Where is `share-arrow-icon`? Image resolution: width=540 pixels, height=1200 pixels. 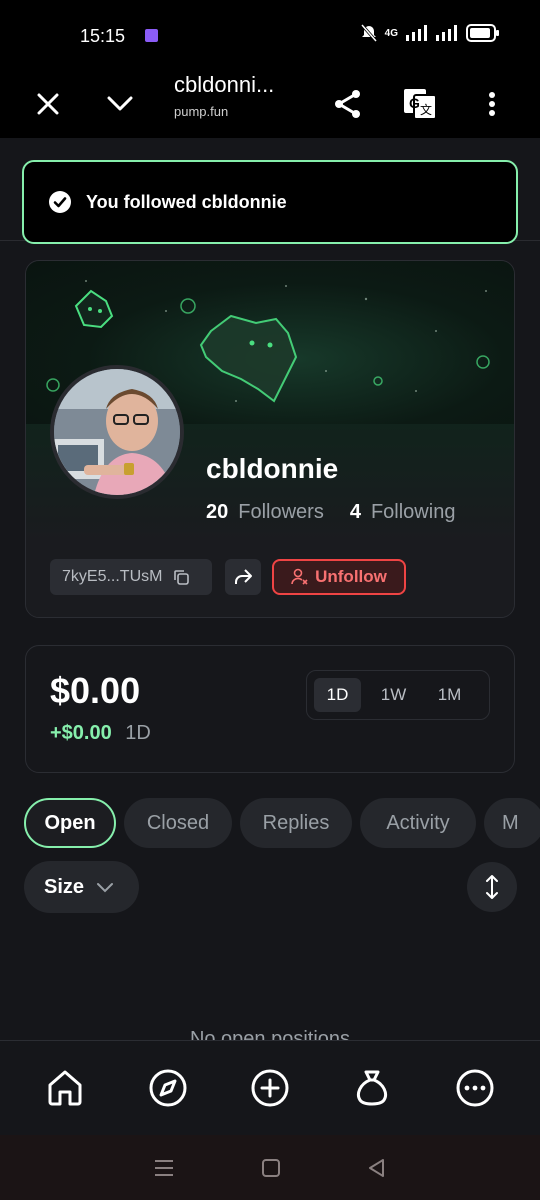
share-arrow-icon is located at coordinates (243, 576).